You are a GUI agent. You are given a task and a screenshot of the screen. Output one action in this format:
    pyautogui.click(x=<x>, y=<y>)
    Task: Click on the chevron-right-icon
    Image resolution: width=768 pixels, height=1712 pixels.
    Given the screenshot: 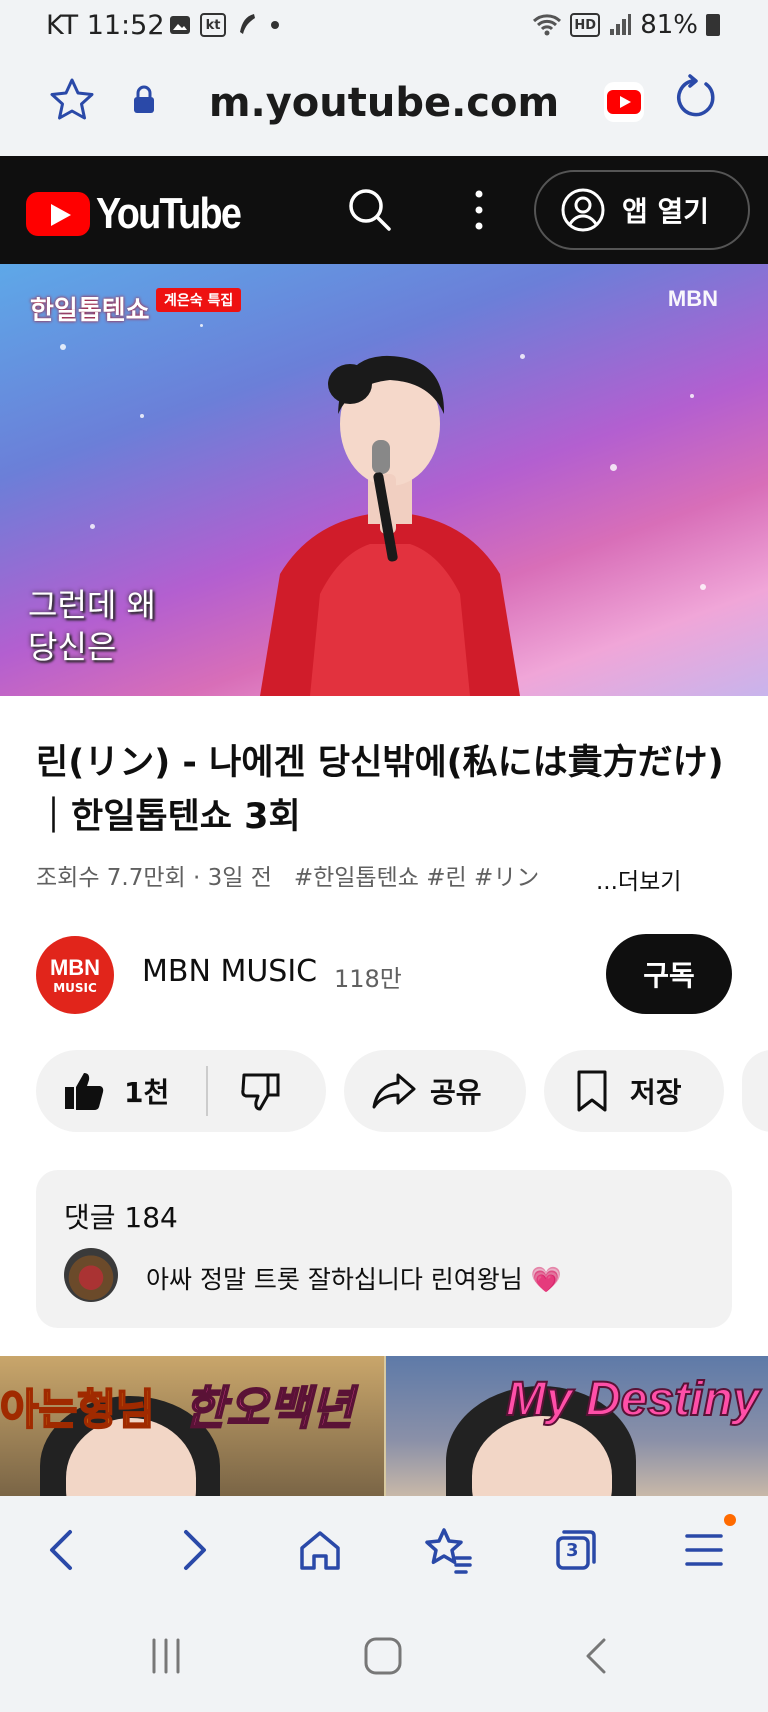 What is the action you would take?
    pyautogui.click(x=195, y=1550)
    